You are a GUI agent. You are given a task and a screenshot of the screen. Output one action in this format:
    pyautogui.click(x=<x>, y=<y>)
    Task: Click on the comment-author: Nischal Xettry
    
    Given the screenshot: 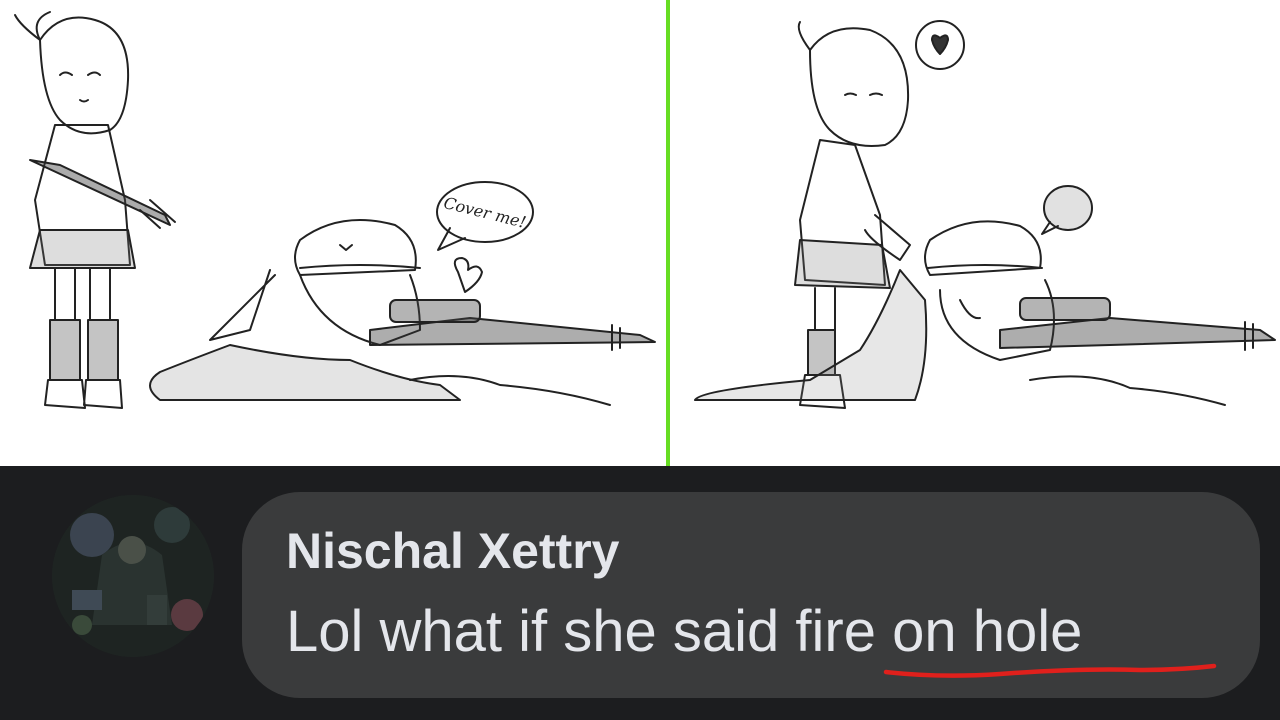 What is the action you would take?
    pyautogui.click(x=452, y=551)
    